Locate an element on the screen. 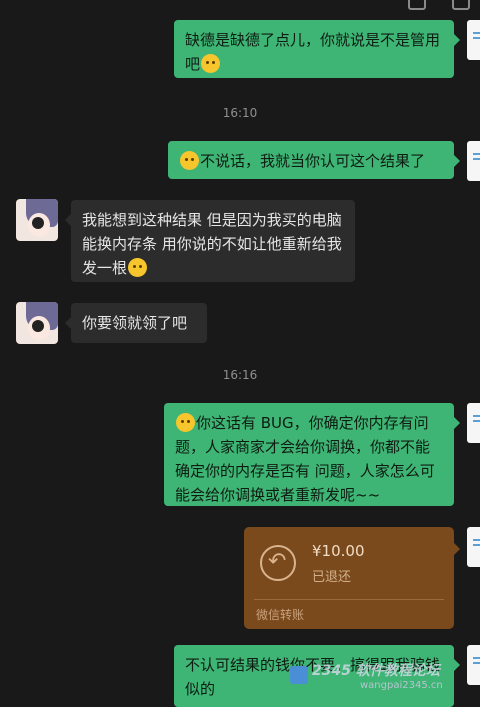  watermark-logo-icon is located at coordinates (299, 675).